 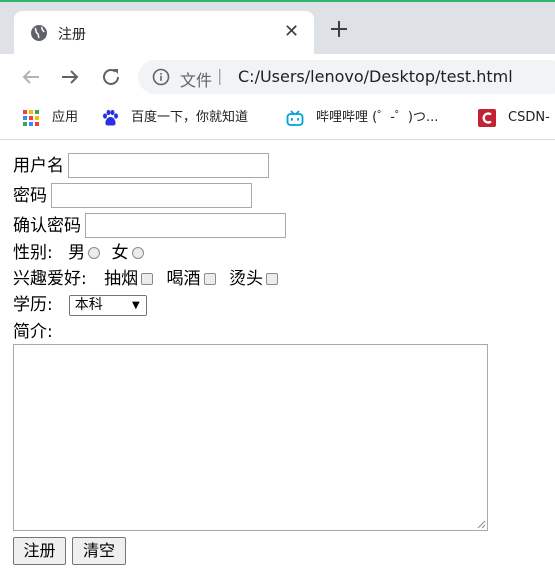 I want to click on bookmarks-bar: 应用 百度一下，你就知道 哔哩哔哩 (゜-゜)つ... CSDN-, so click(x=277, y=120).